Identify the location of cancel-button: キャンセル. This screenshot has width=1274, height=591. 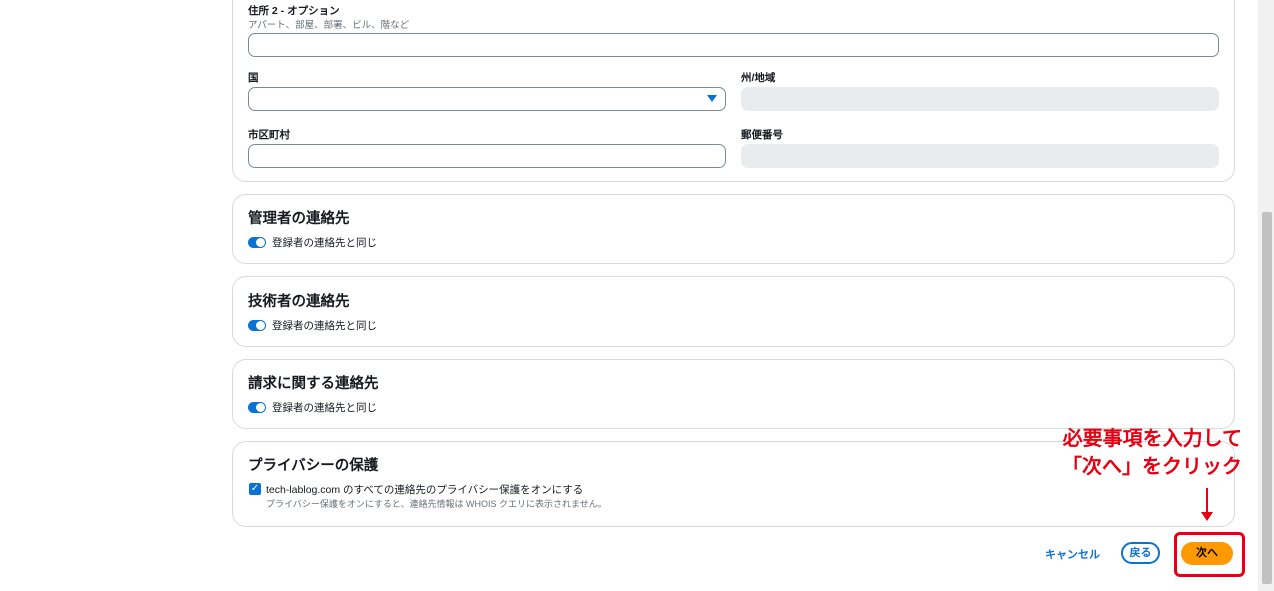
(1072, 554).